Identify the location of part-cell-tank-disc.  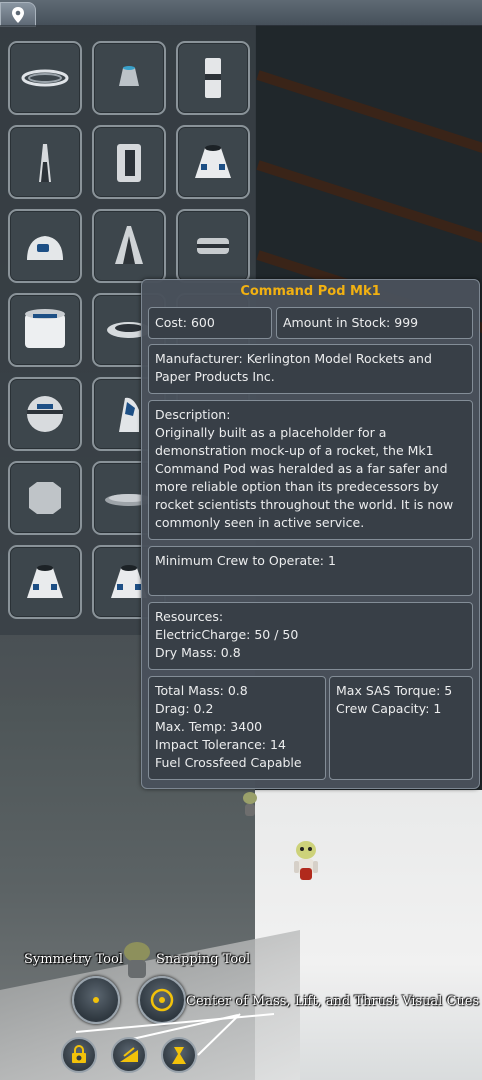
(213, 246).